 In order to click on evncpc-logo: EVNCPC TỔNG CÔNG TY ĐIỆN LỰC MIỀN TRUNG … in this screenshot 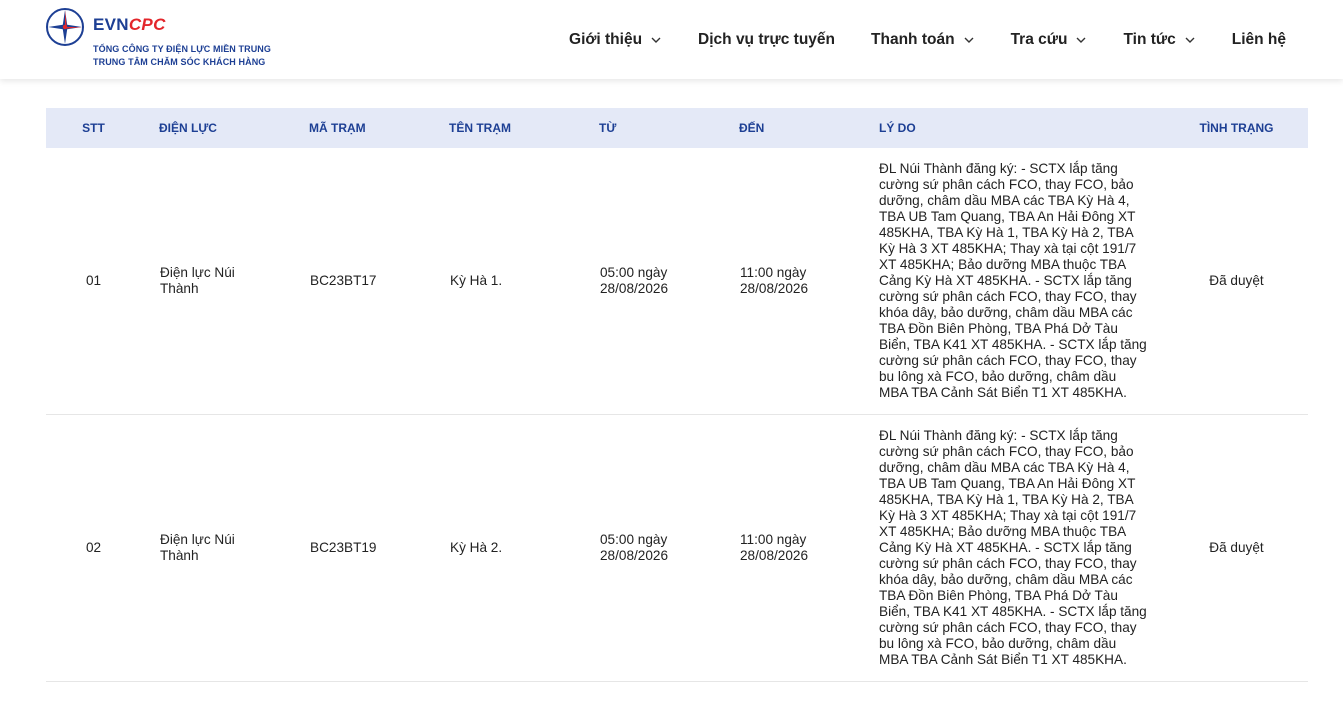, I will do `click(165, 39)`.